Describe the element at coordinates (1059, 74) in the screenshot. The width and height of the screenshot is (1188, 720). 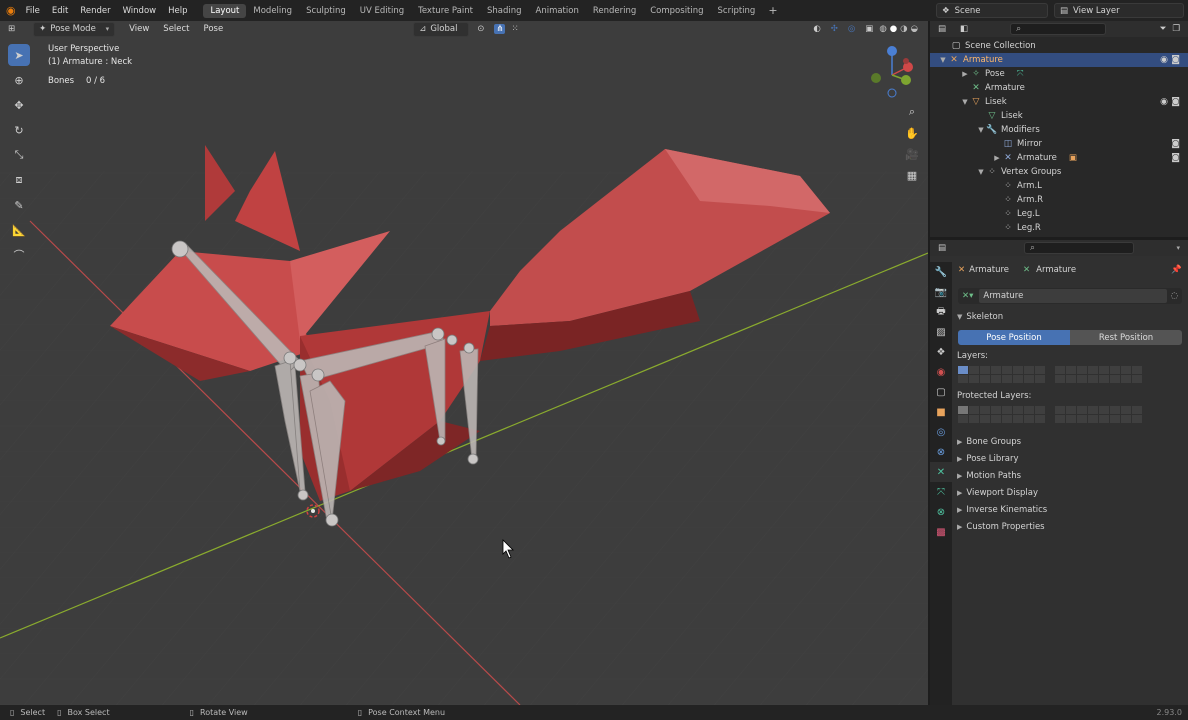
I see `outliner-item-pose: ▶ ✧ Pose ⤧` at that location.